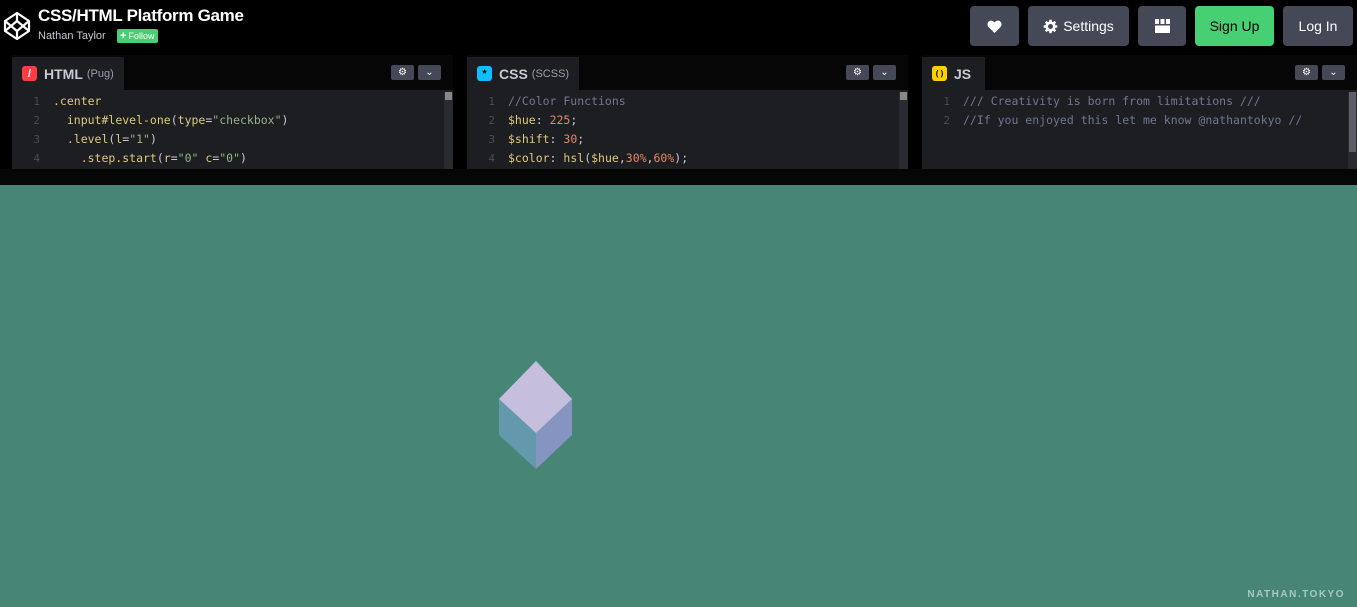 This screenshot has width=1357, height=607. What do you see at coordinates (174, 158) in the screenshot?
I see `code-token: =` at bounding box center [174, 158].